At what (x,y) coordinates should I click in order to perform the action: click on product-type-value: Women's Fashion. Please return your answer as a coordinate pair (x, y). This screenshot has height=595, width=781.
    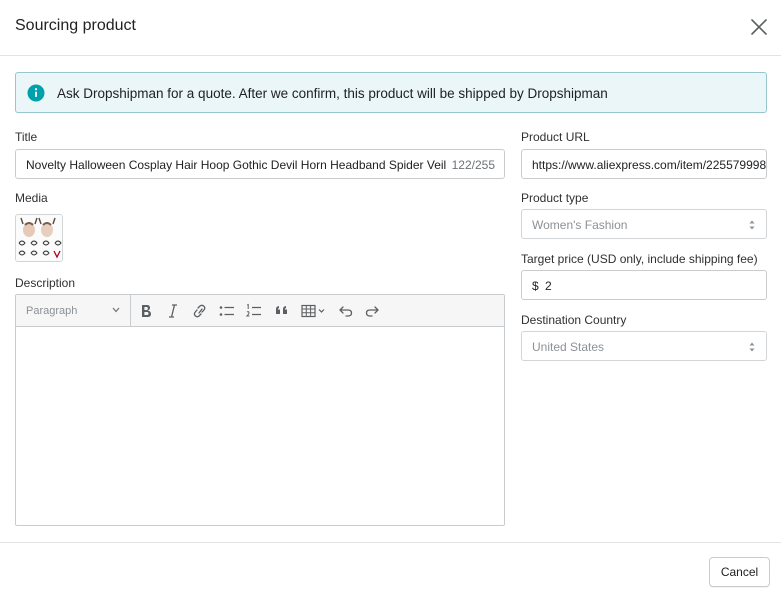
    Looking at the image, I should click on (580, 225).